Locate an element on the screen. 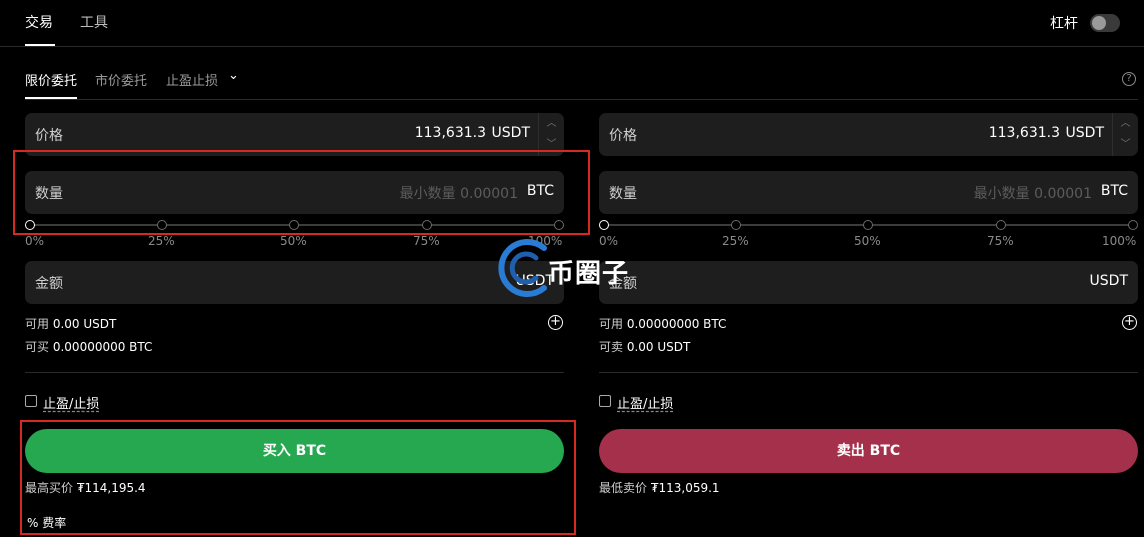 Image resolution: width=1144 pixels, height=537 pixels. sell-amount-unit: USDT is located at coordinates (1108, 281).